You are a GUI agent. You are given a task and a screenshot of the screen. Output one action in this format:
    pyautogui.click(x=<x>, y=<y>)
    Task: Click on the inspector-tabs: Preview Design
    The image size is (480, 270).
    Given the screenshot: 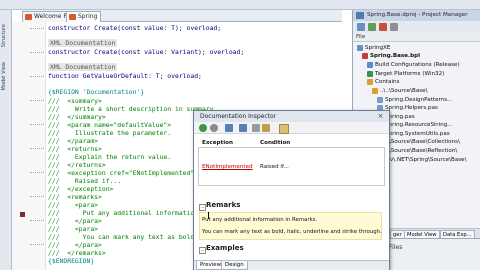 What is the action you would take?
    pyautogui.click(x=291, y=265)
    